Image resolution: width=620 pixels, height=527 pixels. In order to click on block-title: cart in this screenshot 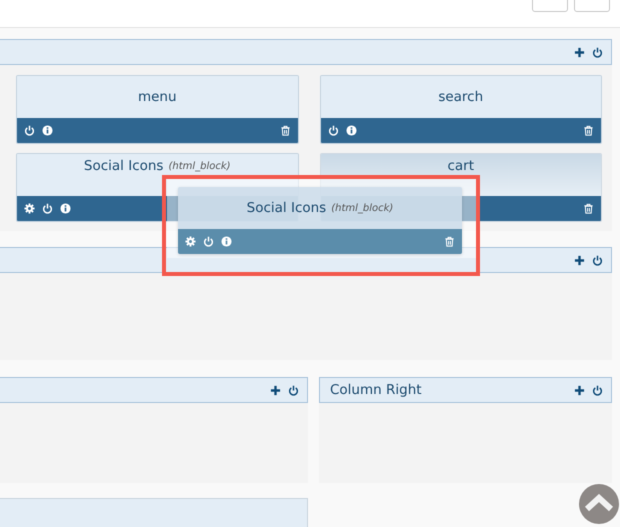, I will do `click(460, 166)`.